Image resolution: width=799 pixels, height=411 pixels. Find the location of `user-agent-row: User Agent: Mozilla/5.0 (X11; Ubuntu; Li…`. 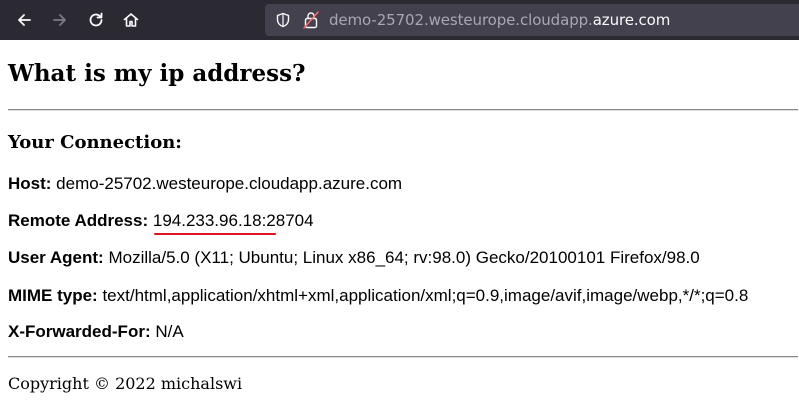

user-agent-row: User Agent: Mozilla/5.0 (X11; Ubuntu; Li… is located at coordinates (354, 258).